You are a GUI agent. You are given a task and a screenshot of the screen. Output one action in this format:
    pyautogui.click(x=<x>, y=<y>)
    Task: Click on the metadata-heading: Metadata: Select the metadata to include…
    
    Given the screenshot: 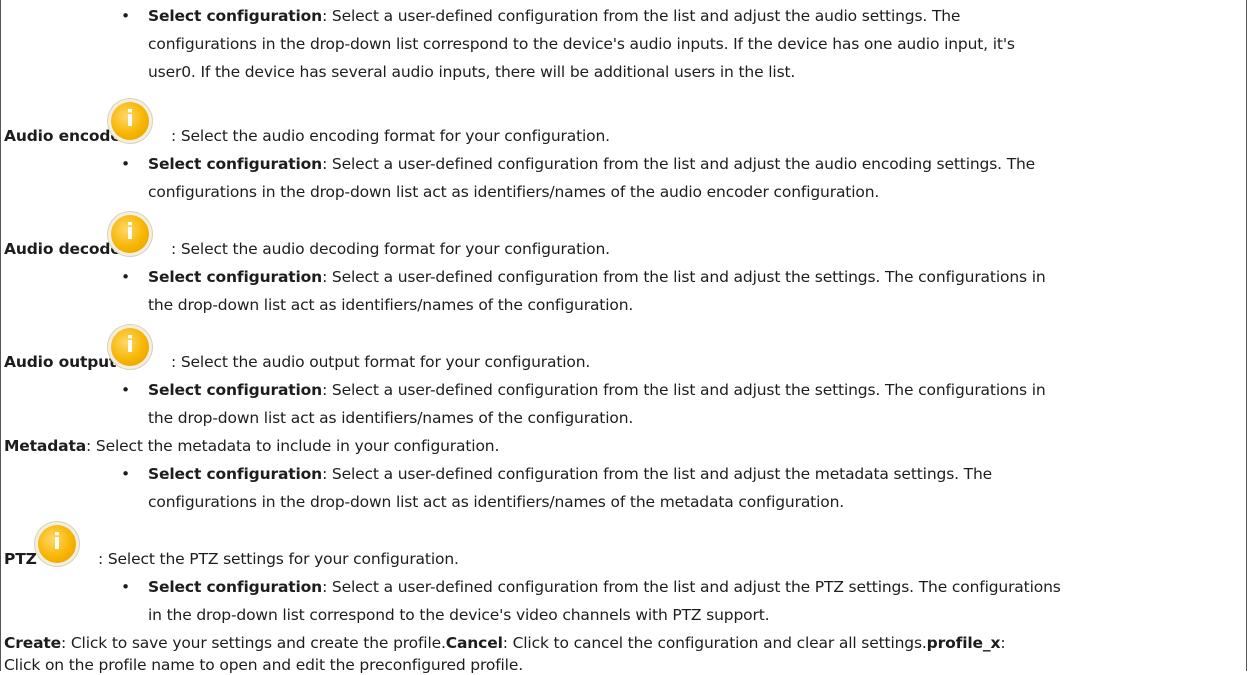 What is the action you would take?
    pyautogui.click(x=252, y=446)
    